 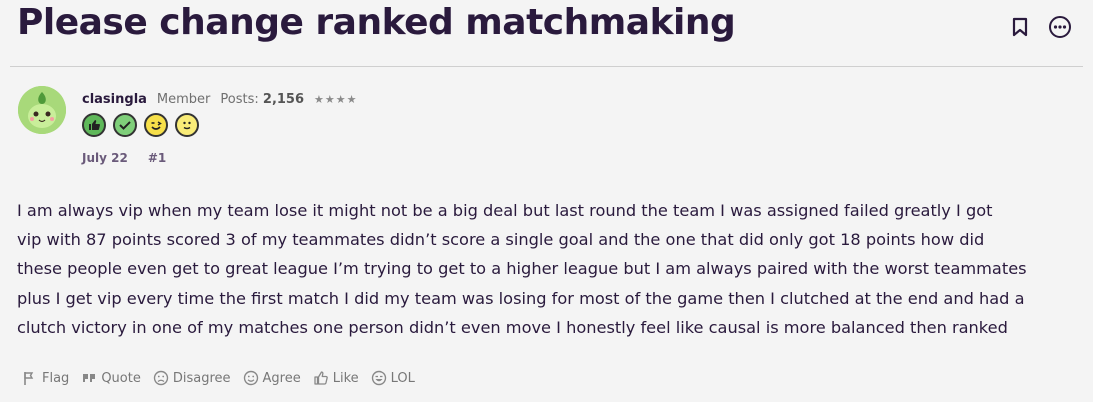 What do you see at coordinates (29, 378) in the screenshot?
I see `flag-icon` at bounding box center [29, 378].